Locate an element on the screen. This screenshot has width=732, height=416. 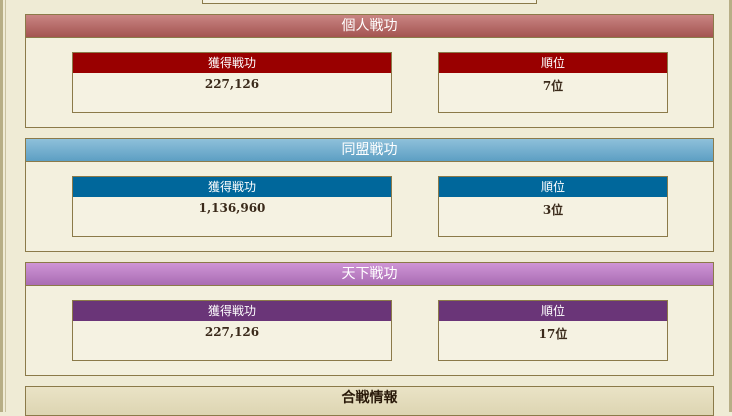
page-frame-left is located at coordinates (1, 206).